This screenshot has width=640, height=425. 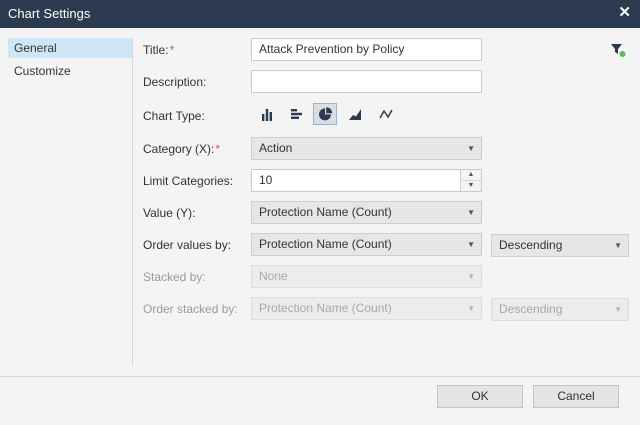 I want to click on column-chart-icon, so click(x=267, y=115).